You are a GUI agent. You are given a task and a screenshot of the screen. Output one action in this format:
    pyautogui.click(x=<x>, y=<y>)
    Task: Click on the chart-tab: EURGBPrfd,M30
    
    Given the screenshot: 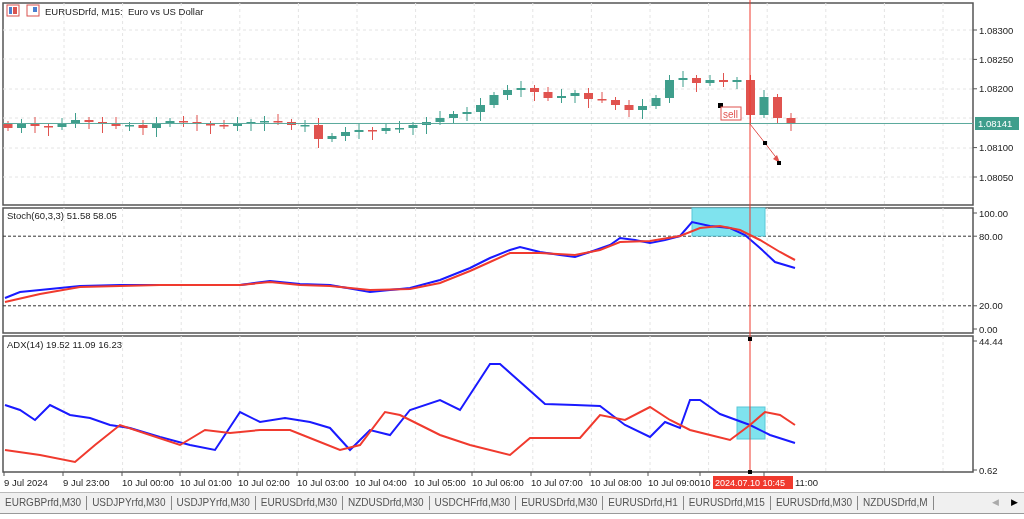 What is the action you would take?
    pyautogui.click(x=44, y=503)
    